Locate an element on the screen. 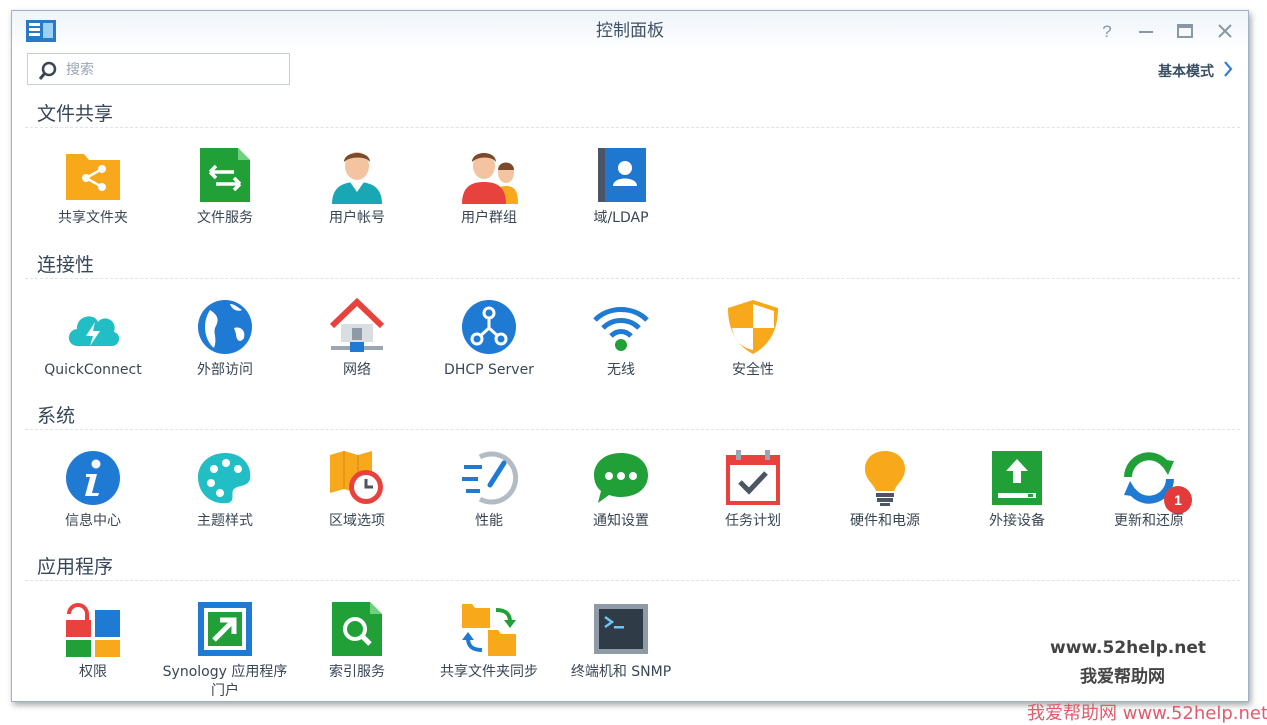 The image size is (1267, 725). item-label: 终端机和 SNMP is located at coordinates (621, 672).